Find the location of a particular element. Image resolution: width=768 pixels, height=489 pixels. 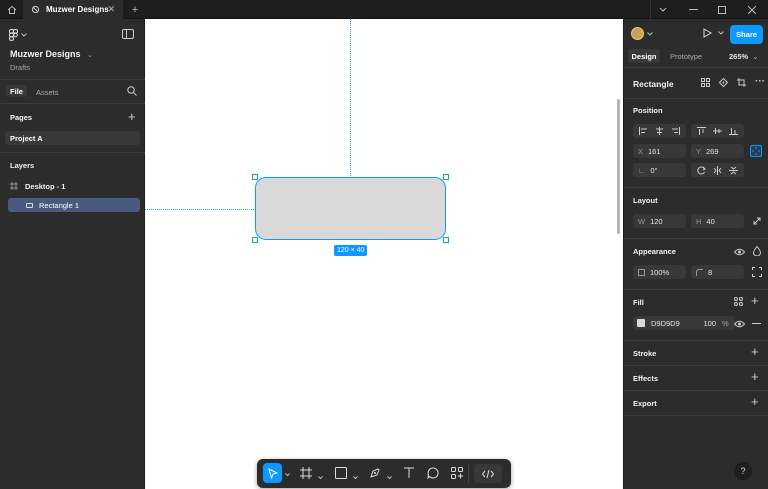

resize-handle-top-right is located at coordinates (446, 177).